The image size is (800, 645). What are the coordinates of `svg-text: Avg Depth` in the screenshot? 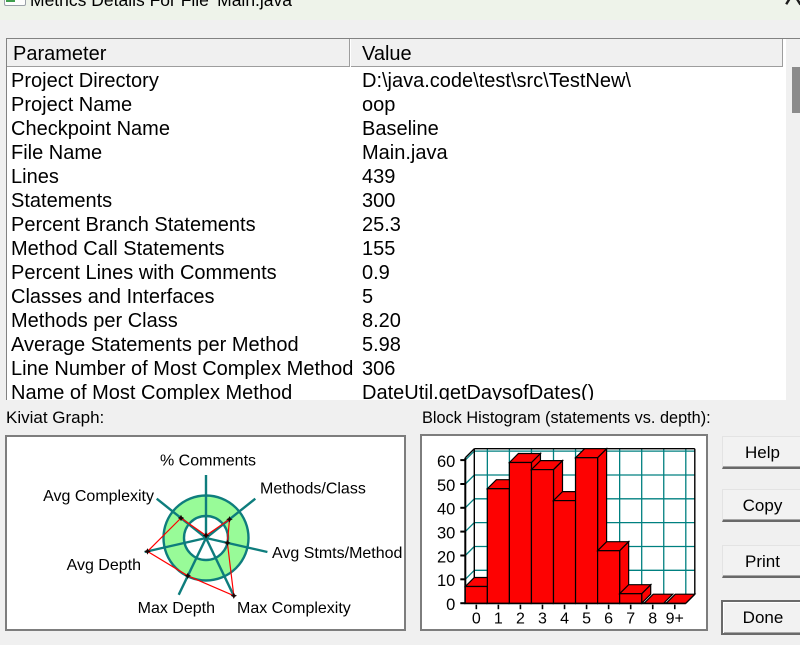 It's located at (104, 565).